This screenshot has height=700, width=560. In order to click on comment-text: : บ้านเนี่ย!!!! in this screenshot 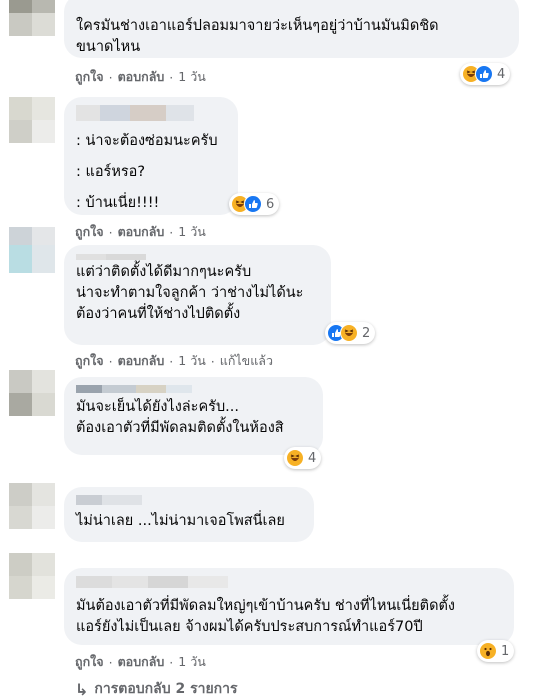, I will do `click(118, 203)`.